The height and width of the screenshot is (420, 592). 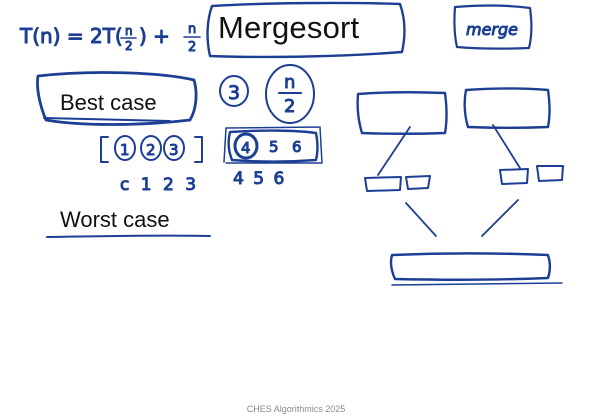 I want to click on worst-case-underline, so click(x=128, y=236).